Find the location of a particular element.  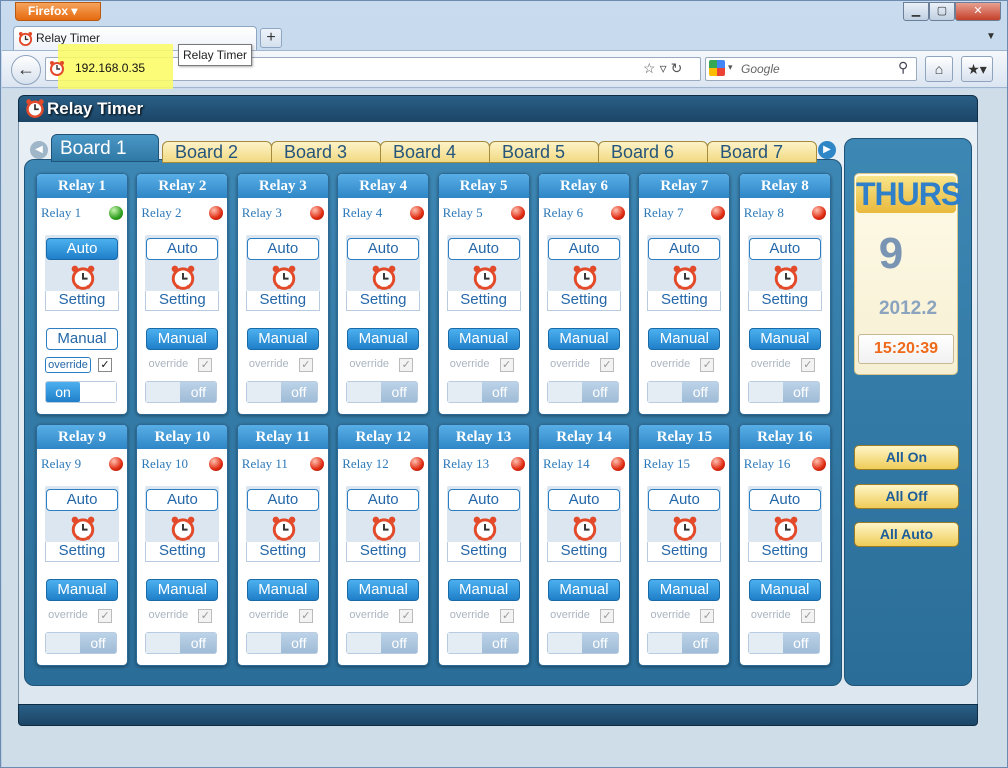

tab-board-3: Board 3 is located at coordinates (326, 152).